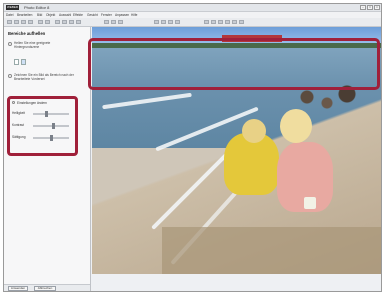  Describe the element at coordinates (18, 288) in the screenshot. I see `apply-button: Anwenden` at that location.